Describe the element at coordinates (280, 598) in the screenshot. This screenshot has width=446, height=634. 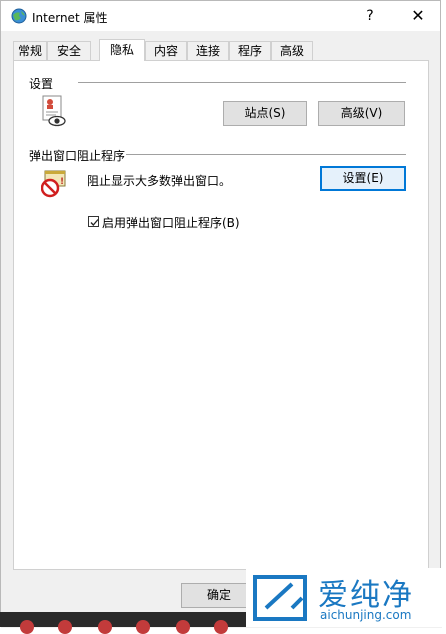
I see `watermark-logo-icon` at that location.